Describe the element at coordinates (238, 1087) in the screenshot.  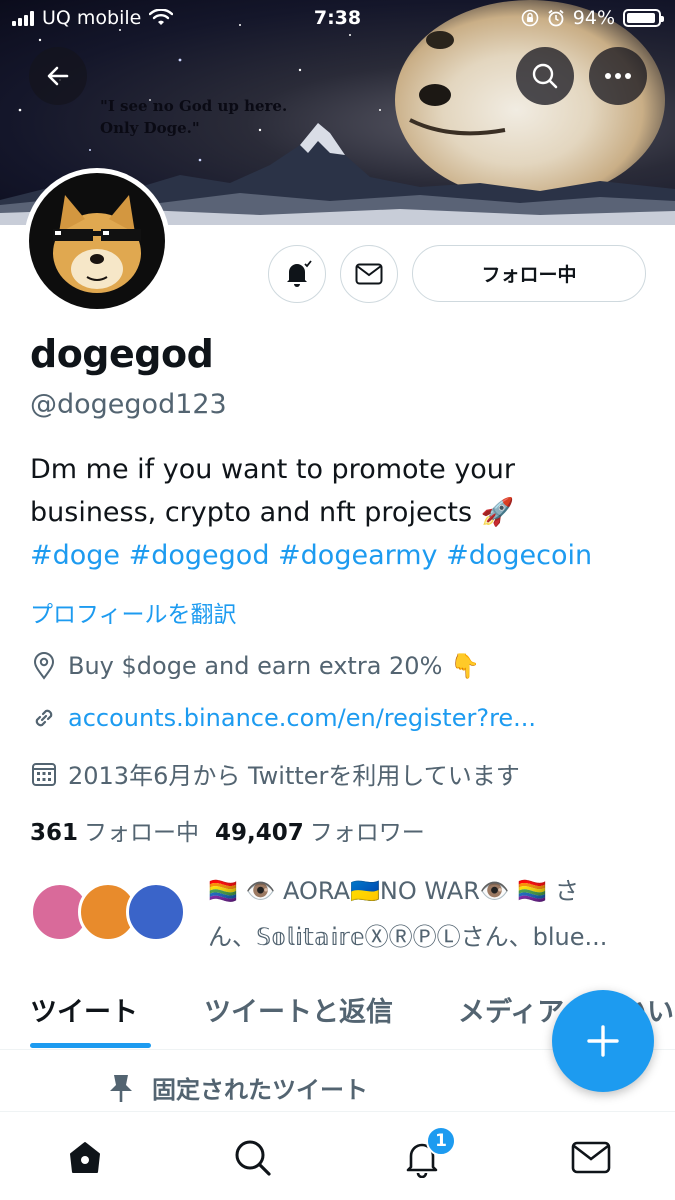
I see `pinned-tweet-label: 固定されたツイート` at that location.